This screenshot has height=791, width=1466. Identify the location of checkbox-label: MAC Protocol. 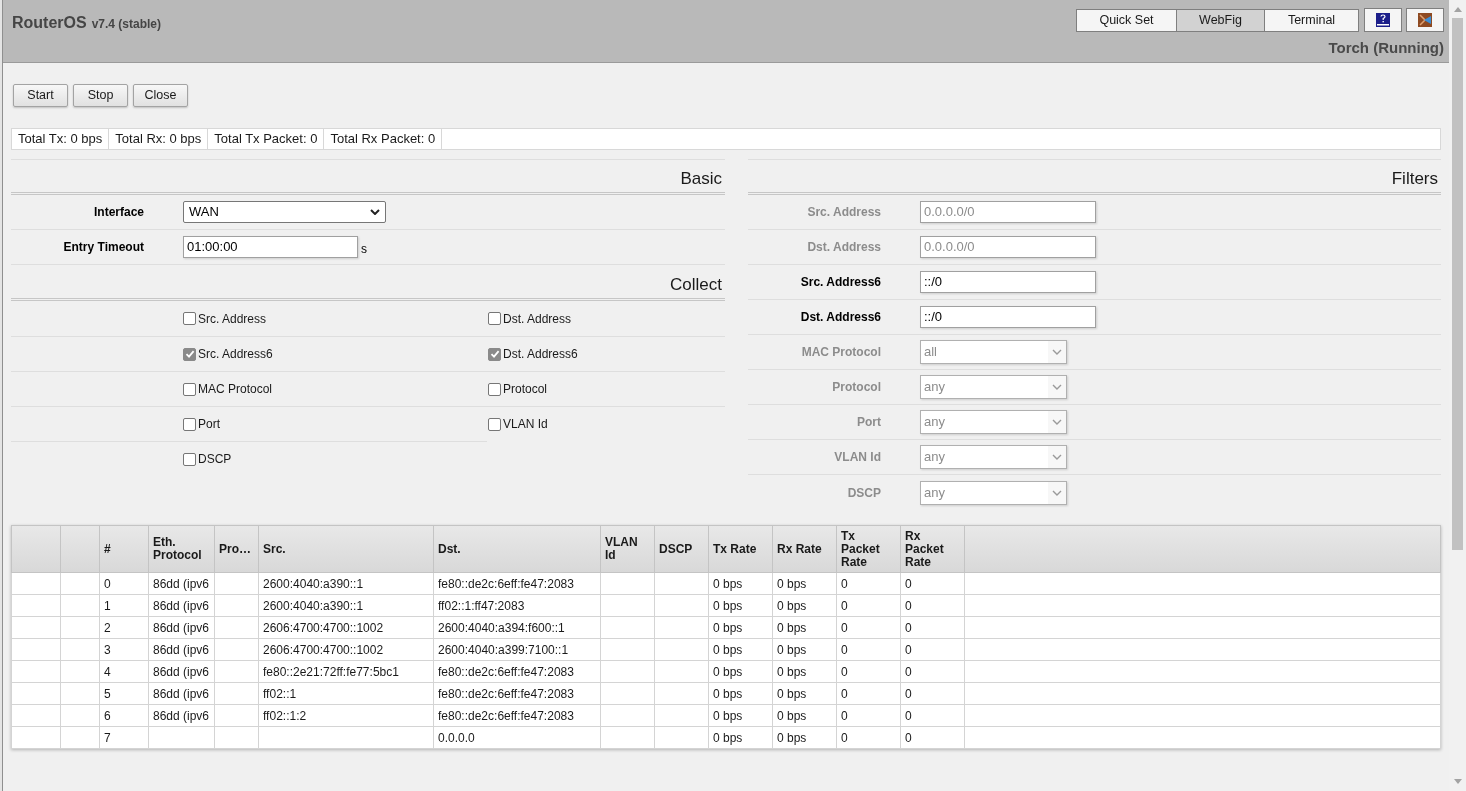
(235, 389).